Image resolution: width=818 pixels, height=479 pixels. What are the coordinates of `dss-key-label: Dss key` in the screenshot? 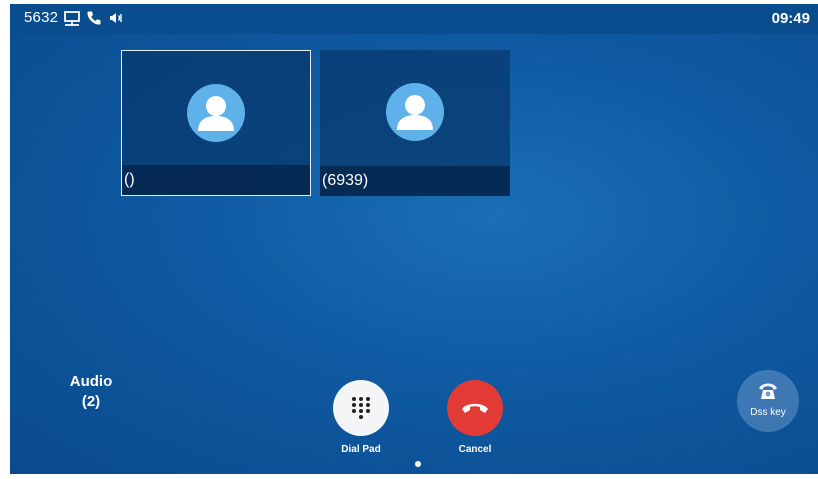 It's located at (768, 412).